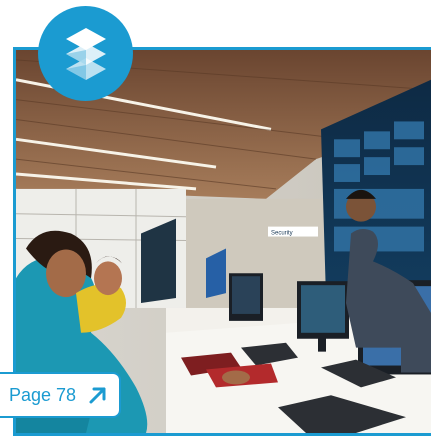  Describe the element at coordinates (43, 394) in the screenshot. I see `page-link-label: Page 78` at that location.